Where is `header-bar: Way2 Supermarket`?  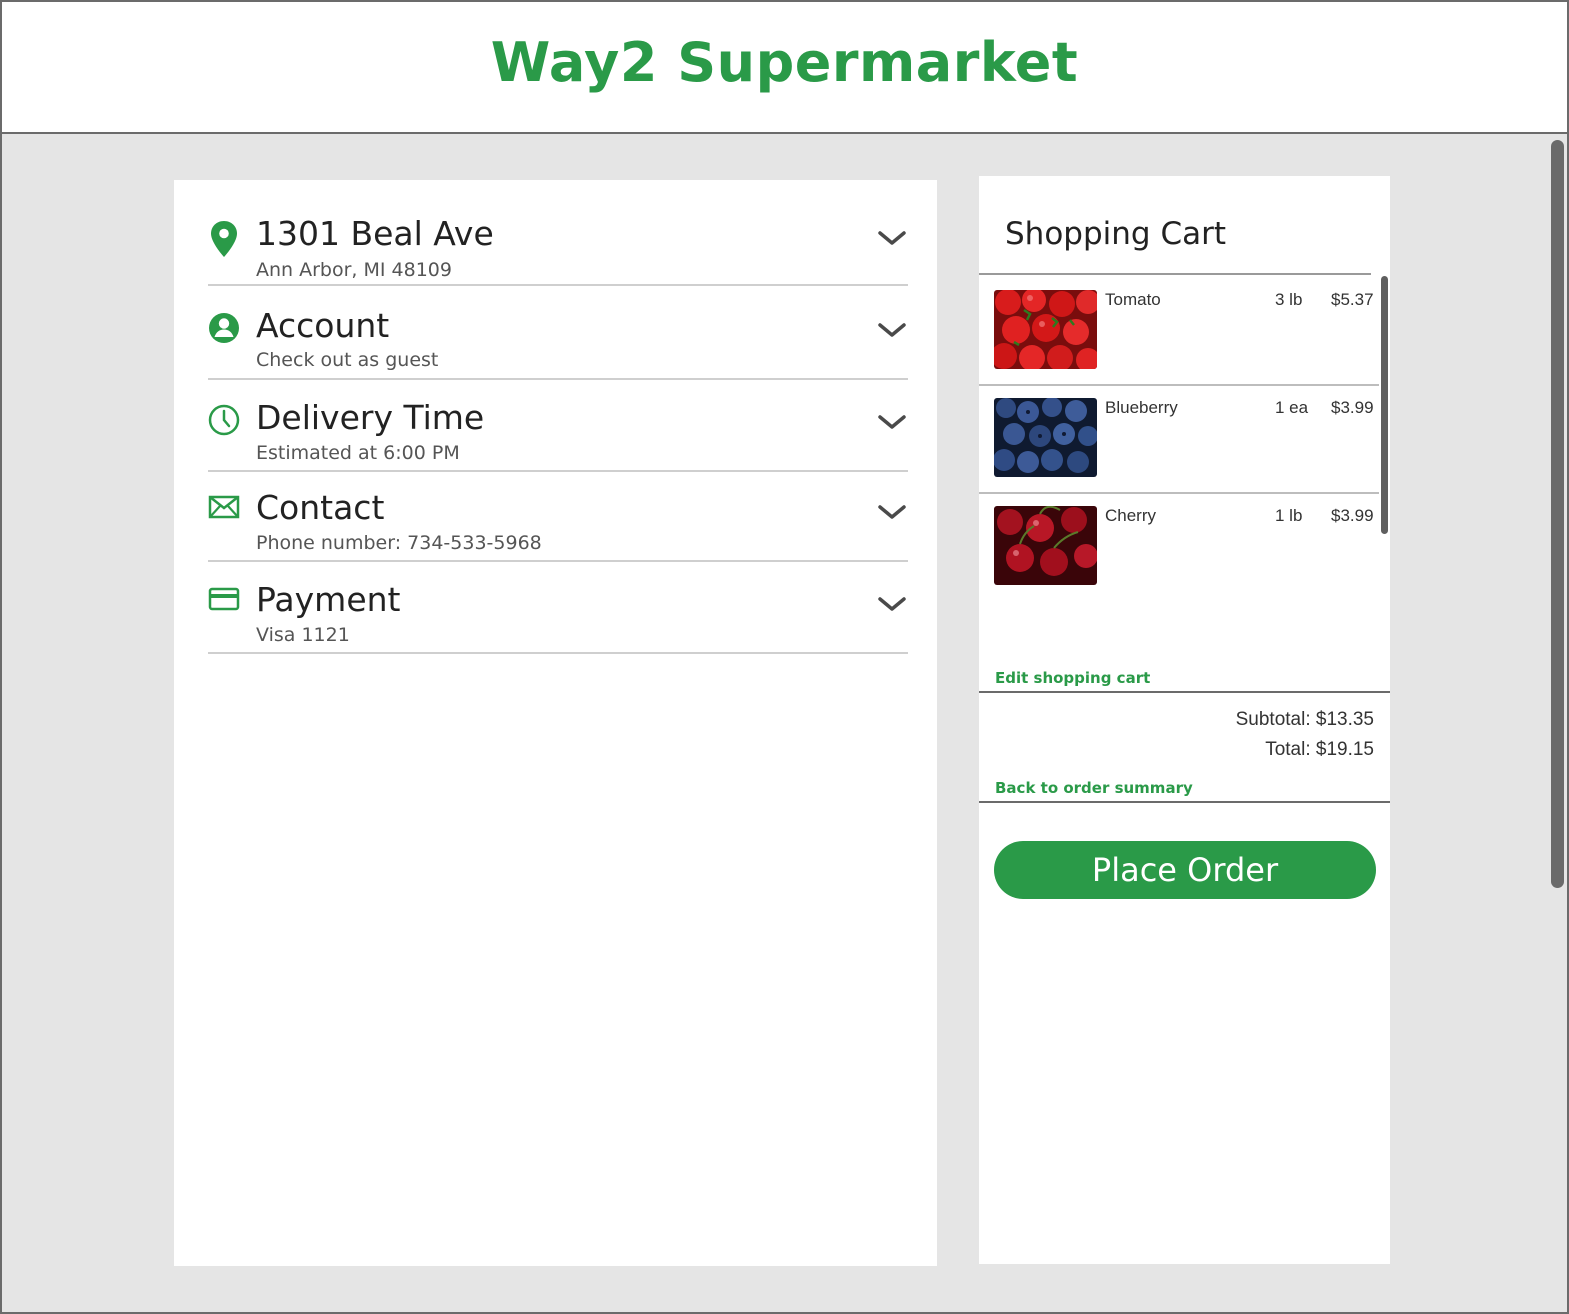
header-bar: Way2 Supermarket is located at coordinates (784, 68).